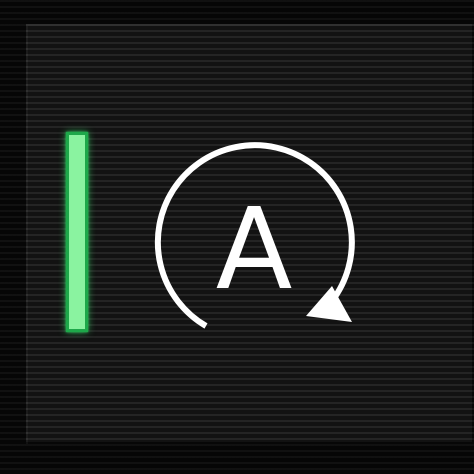  Describe the element at coordinates (77, 232) in the screenshot. I see `status-indicator-light` at that location.